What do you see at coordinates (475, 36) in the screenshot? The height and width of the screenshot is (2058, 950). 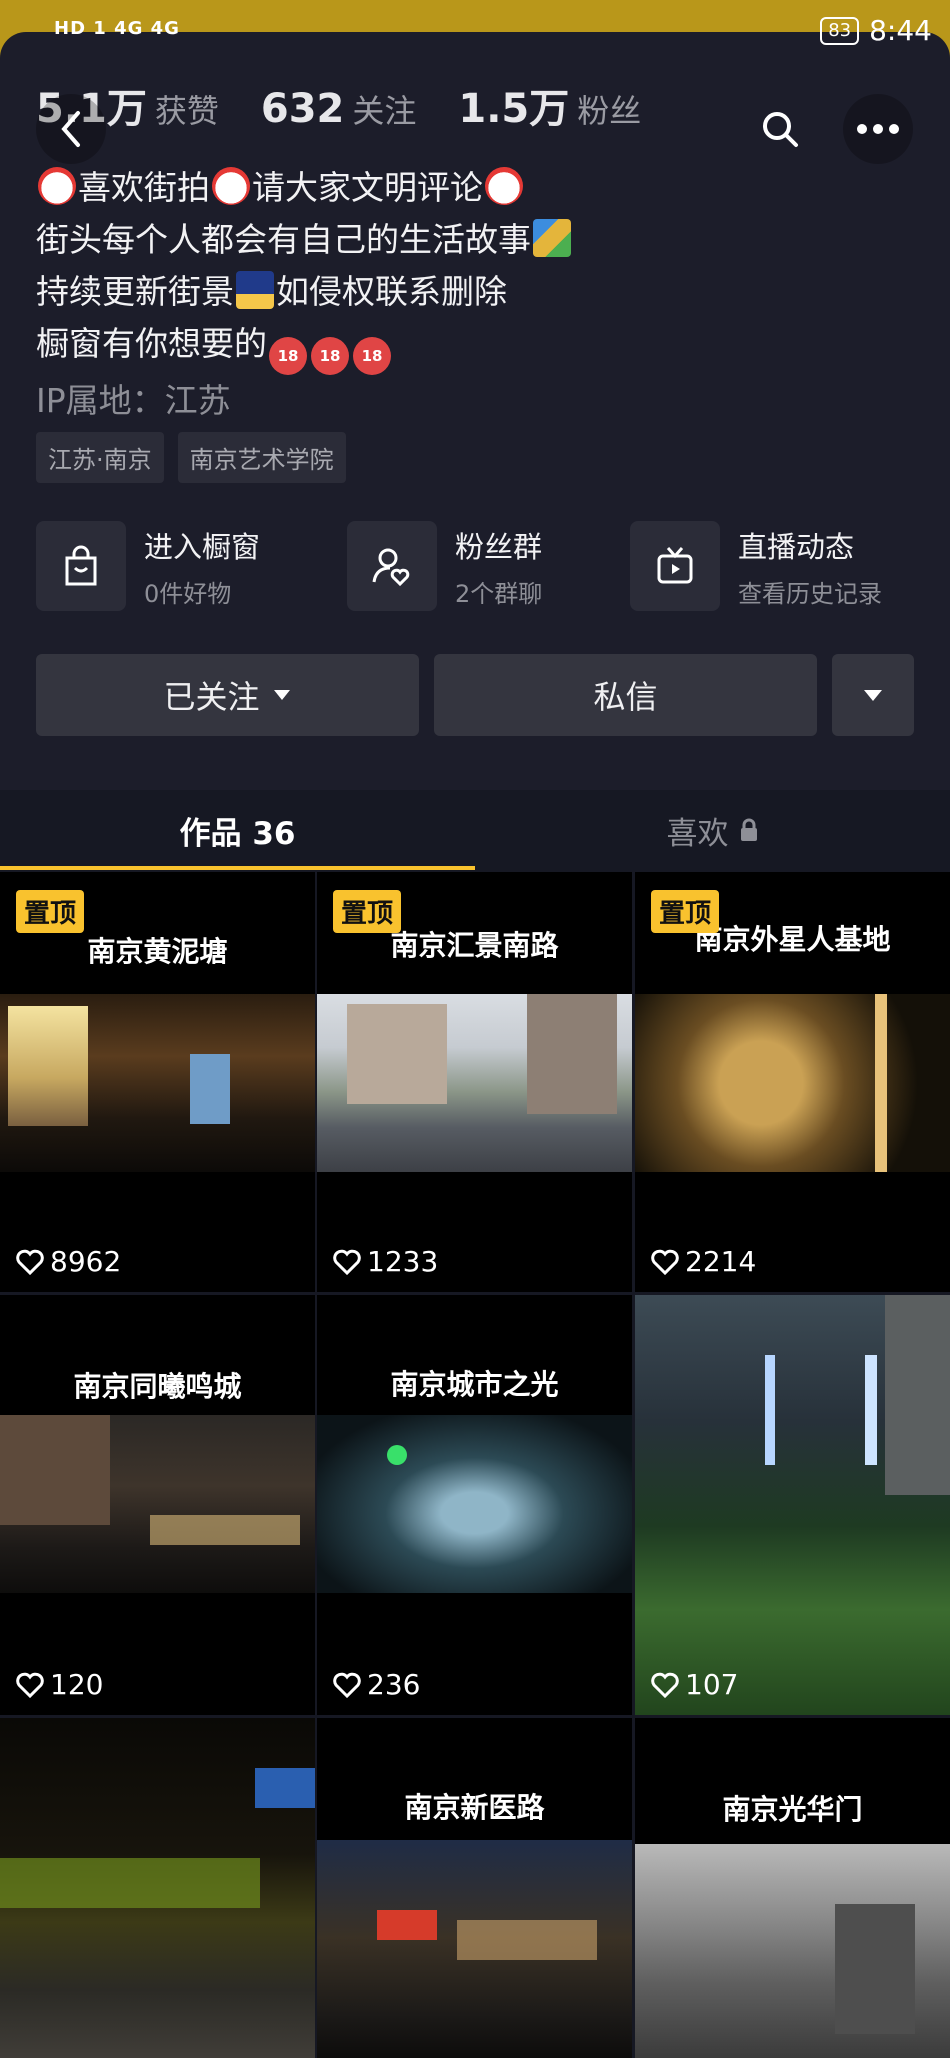 I see `status-bar: HD 1 4G 4G 83 8:44` at bounding box center [475, 36].